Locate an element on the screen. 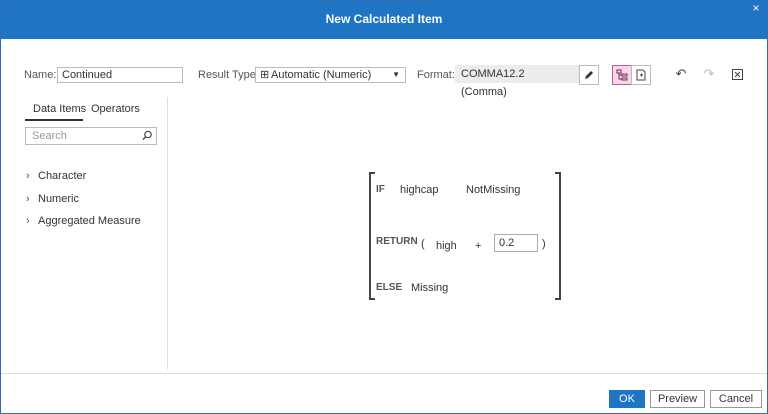 The height and width of the screenshot is (414, 768). result-type-select: ⊞ Automatic (Numeric) ▼ is located at coordinates (330, 75).